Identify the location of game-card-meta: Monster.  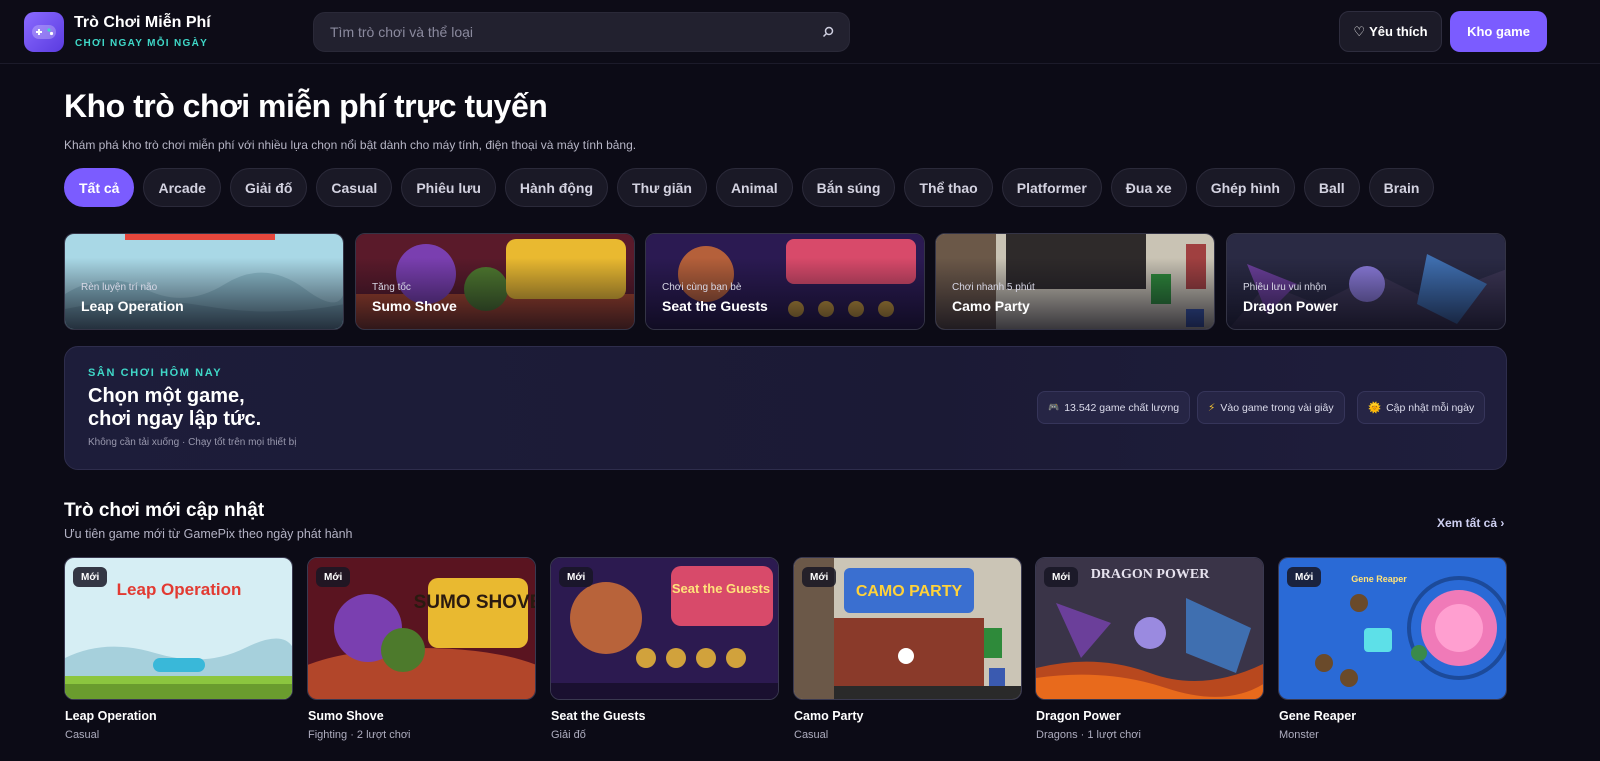
(1299, 735).